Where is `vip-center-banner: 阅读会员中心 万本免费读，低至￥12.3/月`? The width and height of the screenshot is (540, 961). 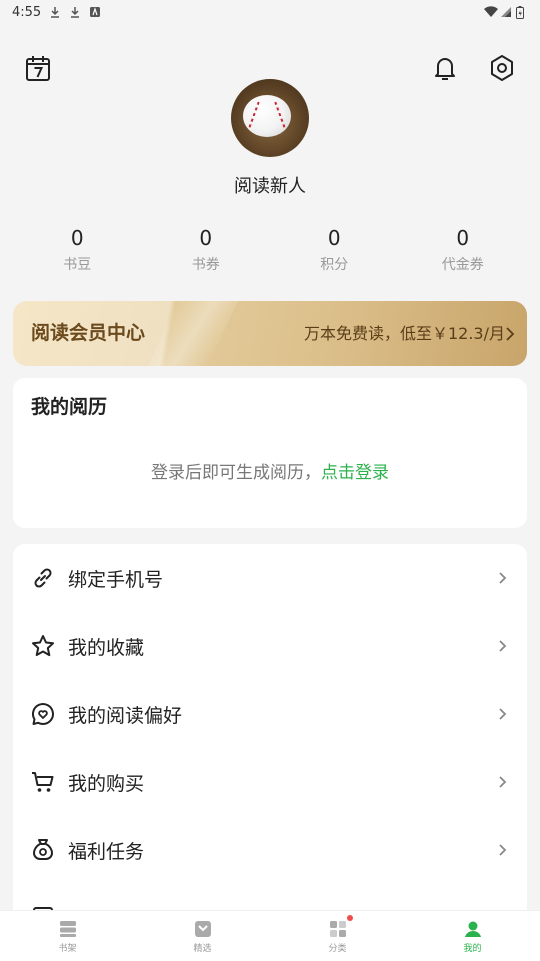 vip-center-banner: 阅读会员中心 万本免费读，低至￥12.3/月 is located at coordinates (270, 333).